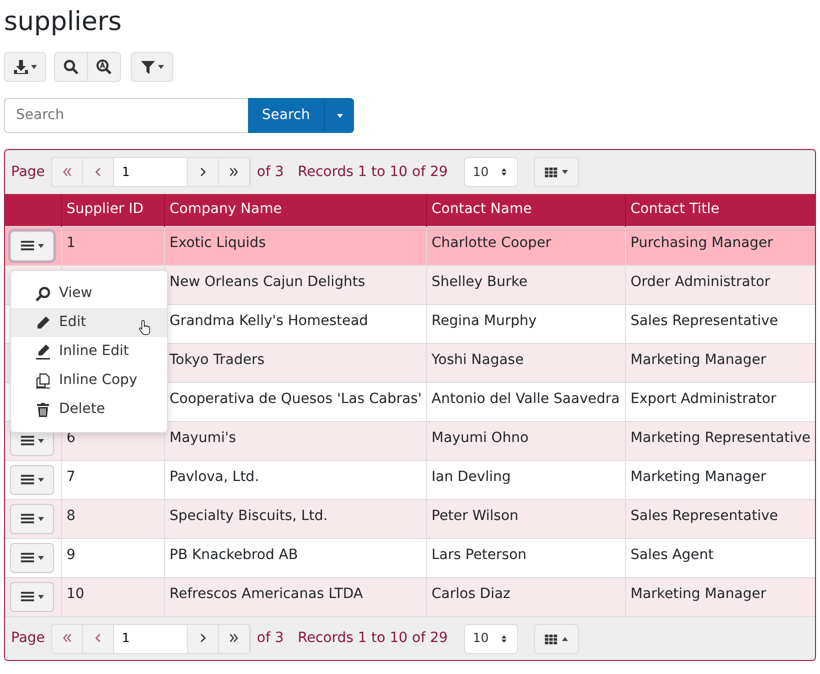  I want to click on menu-item: Delete, so click(89, 409).